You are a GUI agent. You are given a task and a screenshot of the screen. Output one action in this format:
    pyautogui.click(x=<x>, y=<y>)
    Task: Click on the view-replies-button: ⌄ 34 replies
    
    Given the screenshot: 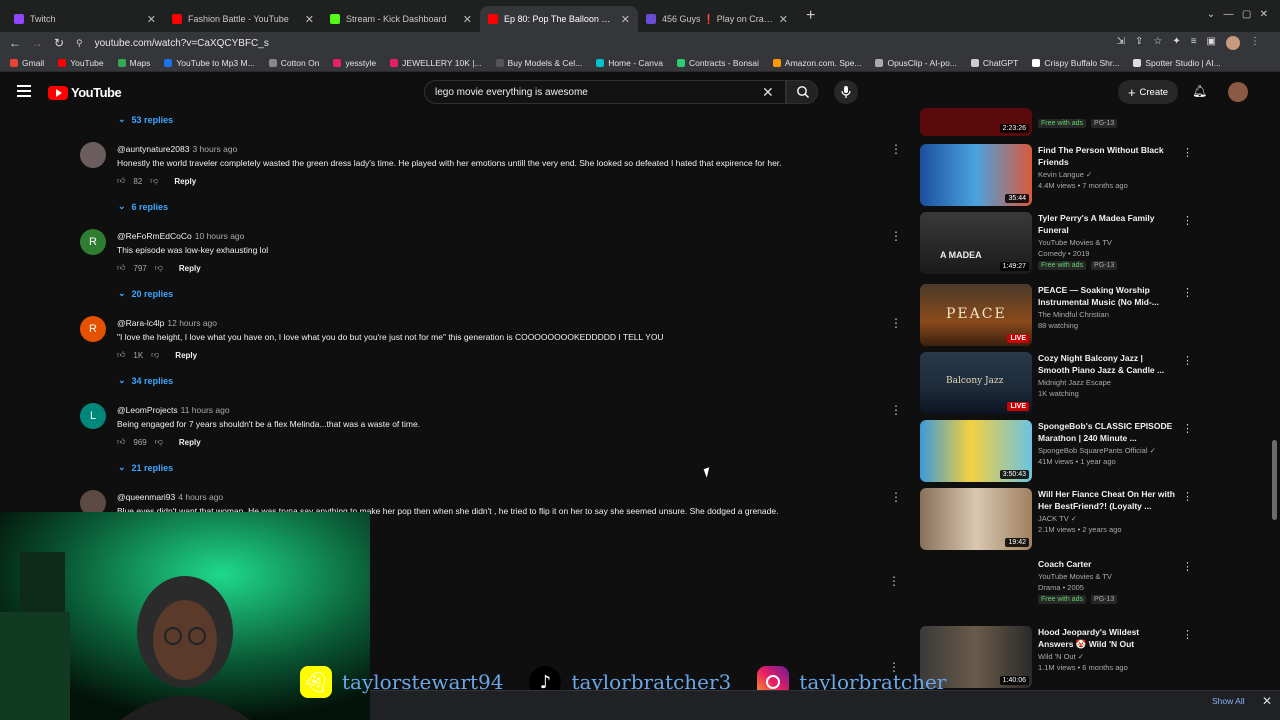 What is the action you would take?
    pyautogui.click(x=145, y=380)
    